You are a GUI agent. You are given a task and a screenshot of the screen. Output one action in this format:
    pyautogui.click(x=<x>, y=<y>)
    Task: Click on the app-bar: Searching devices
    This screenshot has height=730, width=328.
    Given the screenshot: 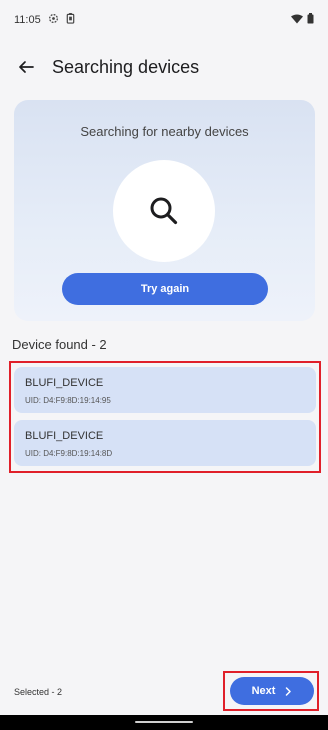 What is the action you would take?
    pyautogui.click(x=164, y=67)
    